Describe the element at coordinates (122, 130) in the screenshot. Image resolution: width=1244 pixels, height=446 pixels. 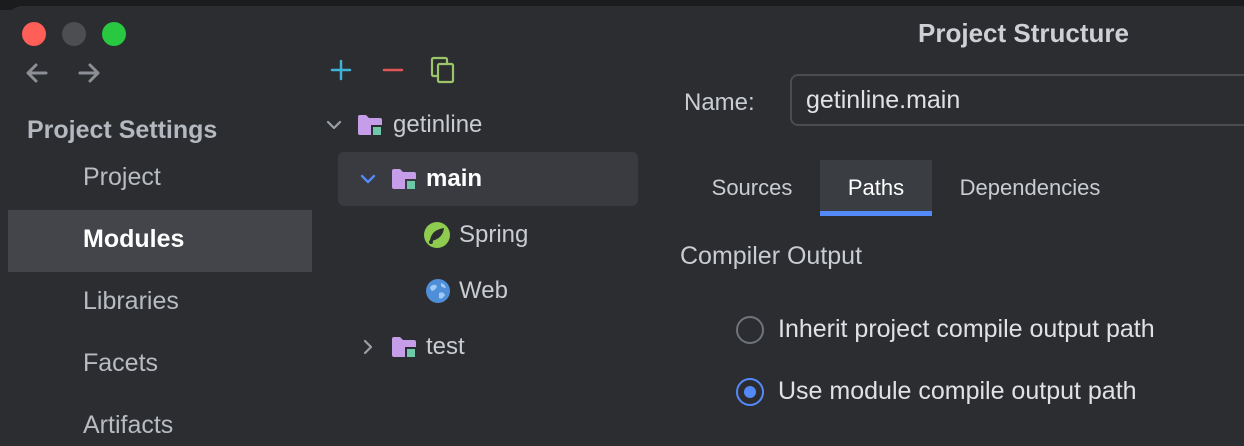
I see `project-settings-header: Project Settings` at that location.